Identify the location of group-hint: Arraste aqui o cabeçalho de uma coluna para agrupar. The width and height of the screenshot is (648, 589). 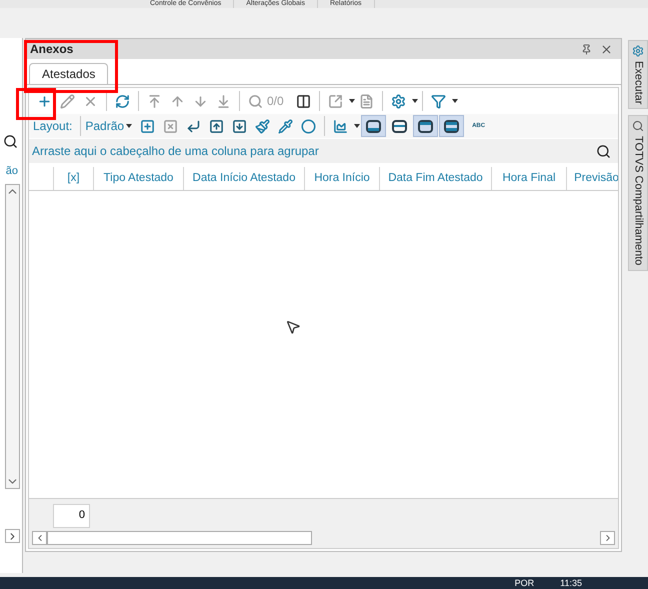
(175, 151).